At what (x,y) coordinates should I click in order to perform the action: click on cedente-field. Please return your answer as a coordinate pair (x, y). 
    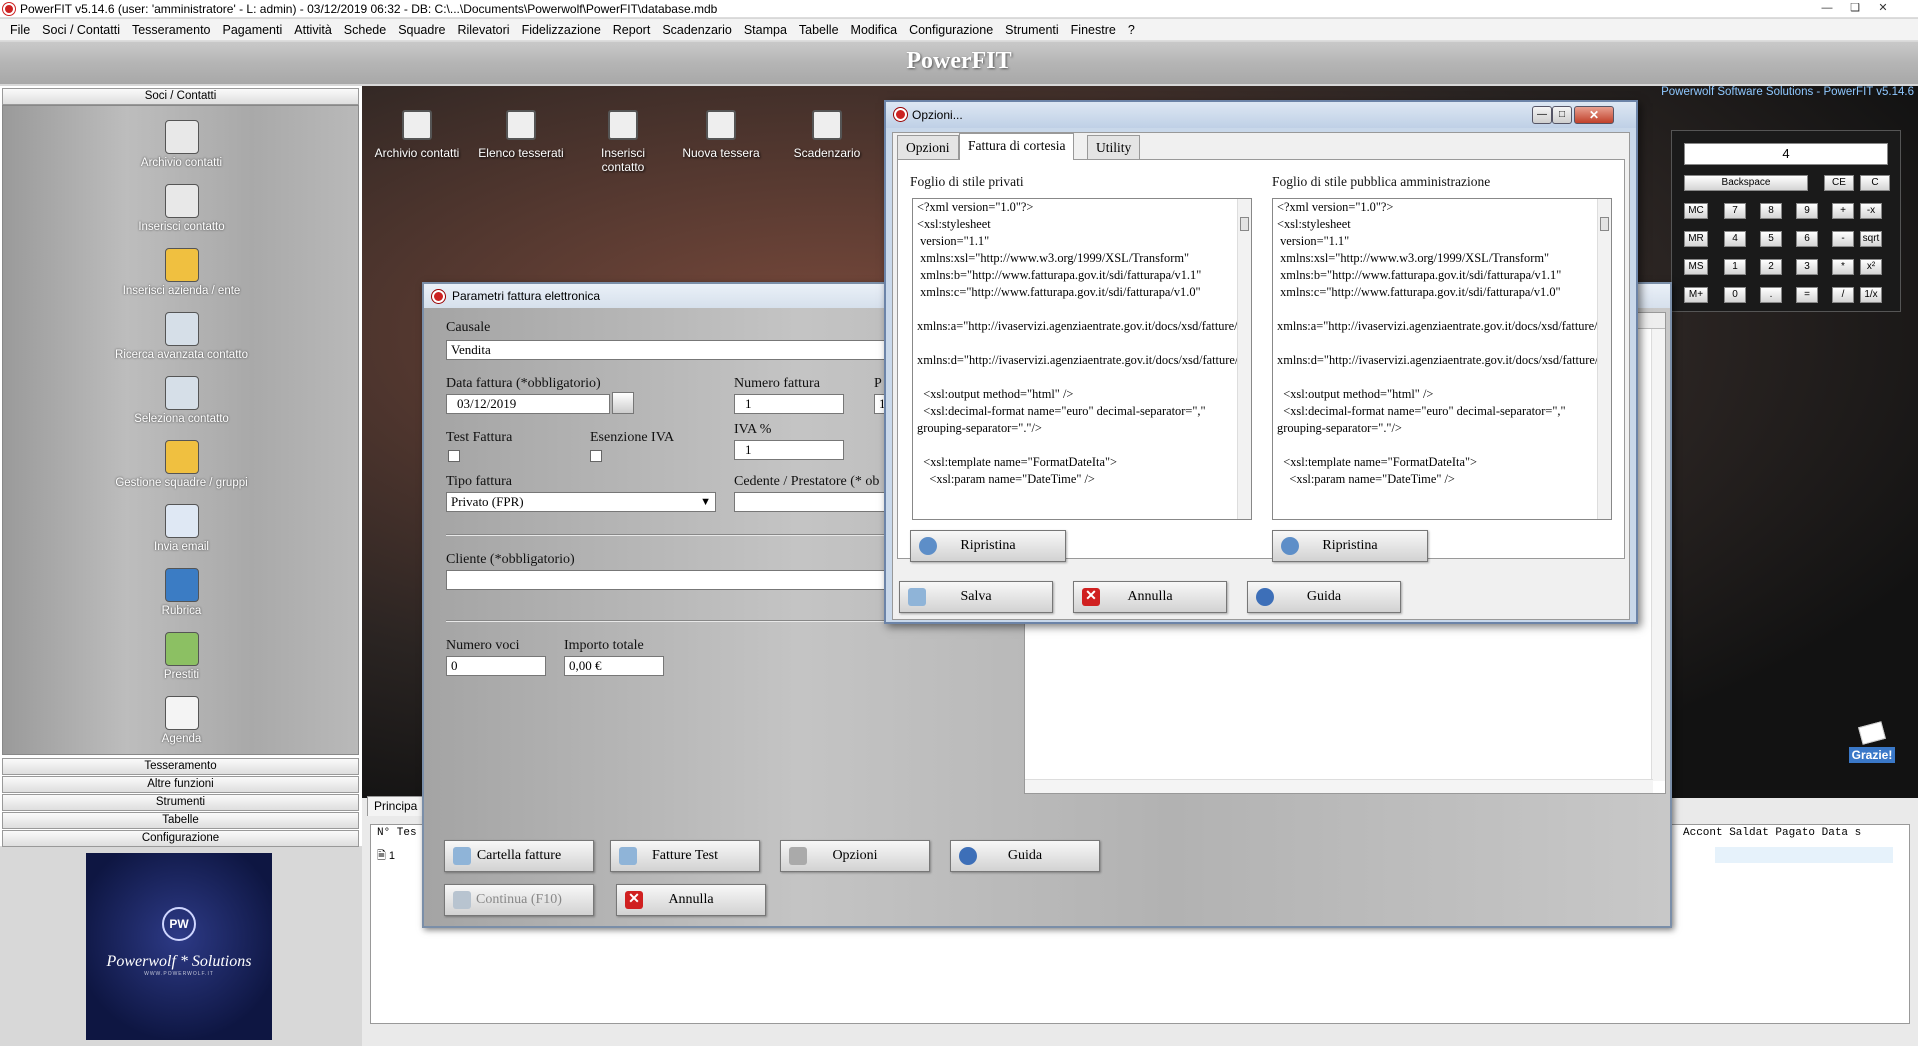
    Looking at the image, I should click on (810, 502).